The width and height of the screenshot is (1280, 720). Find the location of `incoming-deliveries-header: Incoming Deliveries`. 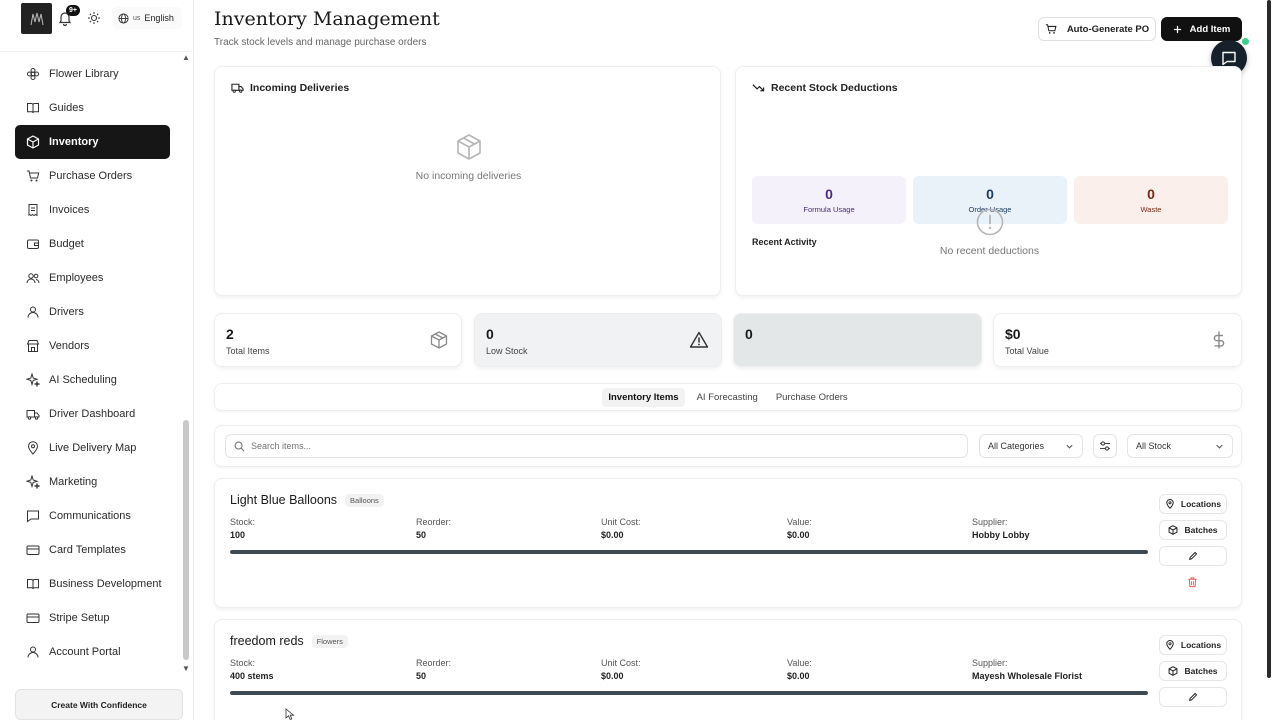

incoming-deliveries-header: Incoming Deliveries is located at coordinates (290, 87).